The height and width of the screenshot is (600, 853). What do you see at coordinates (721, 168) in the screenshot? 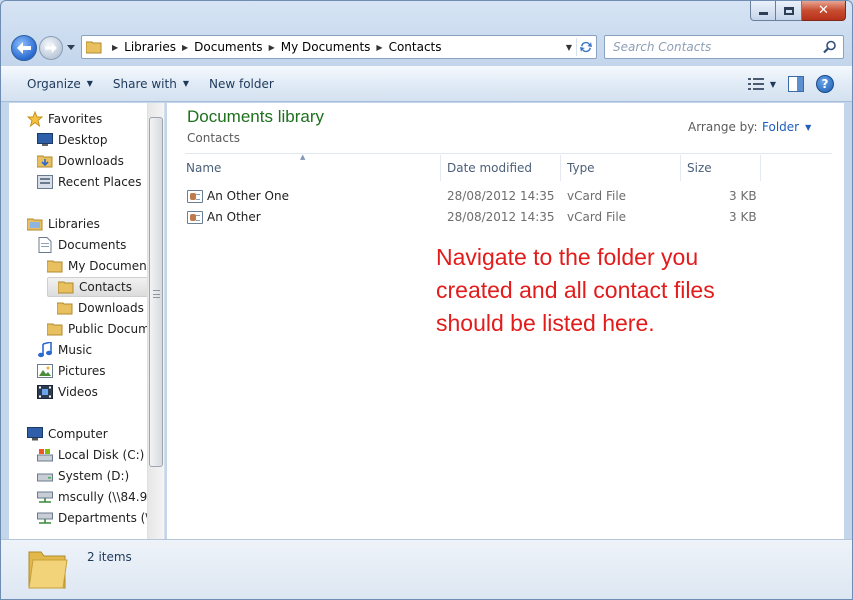
I see `column-header-size: Size` at bounding box center [721, 168].